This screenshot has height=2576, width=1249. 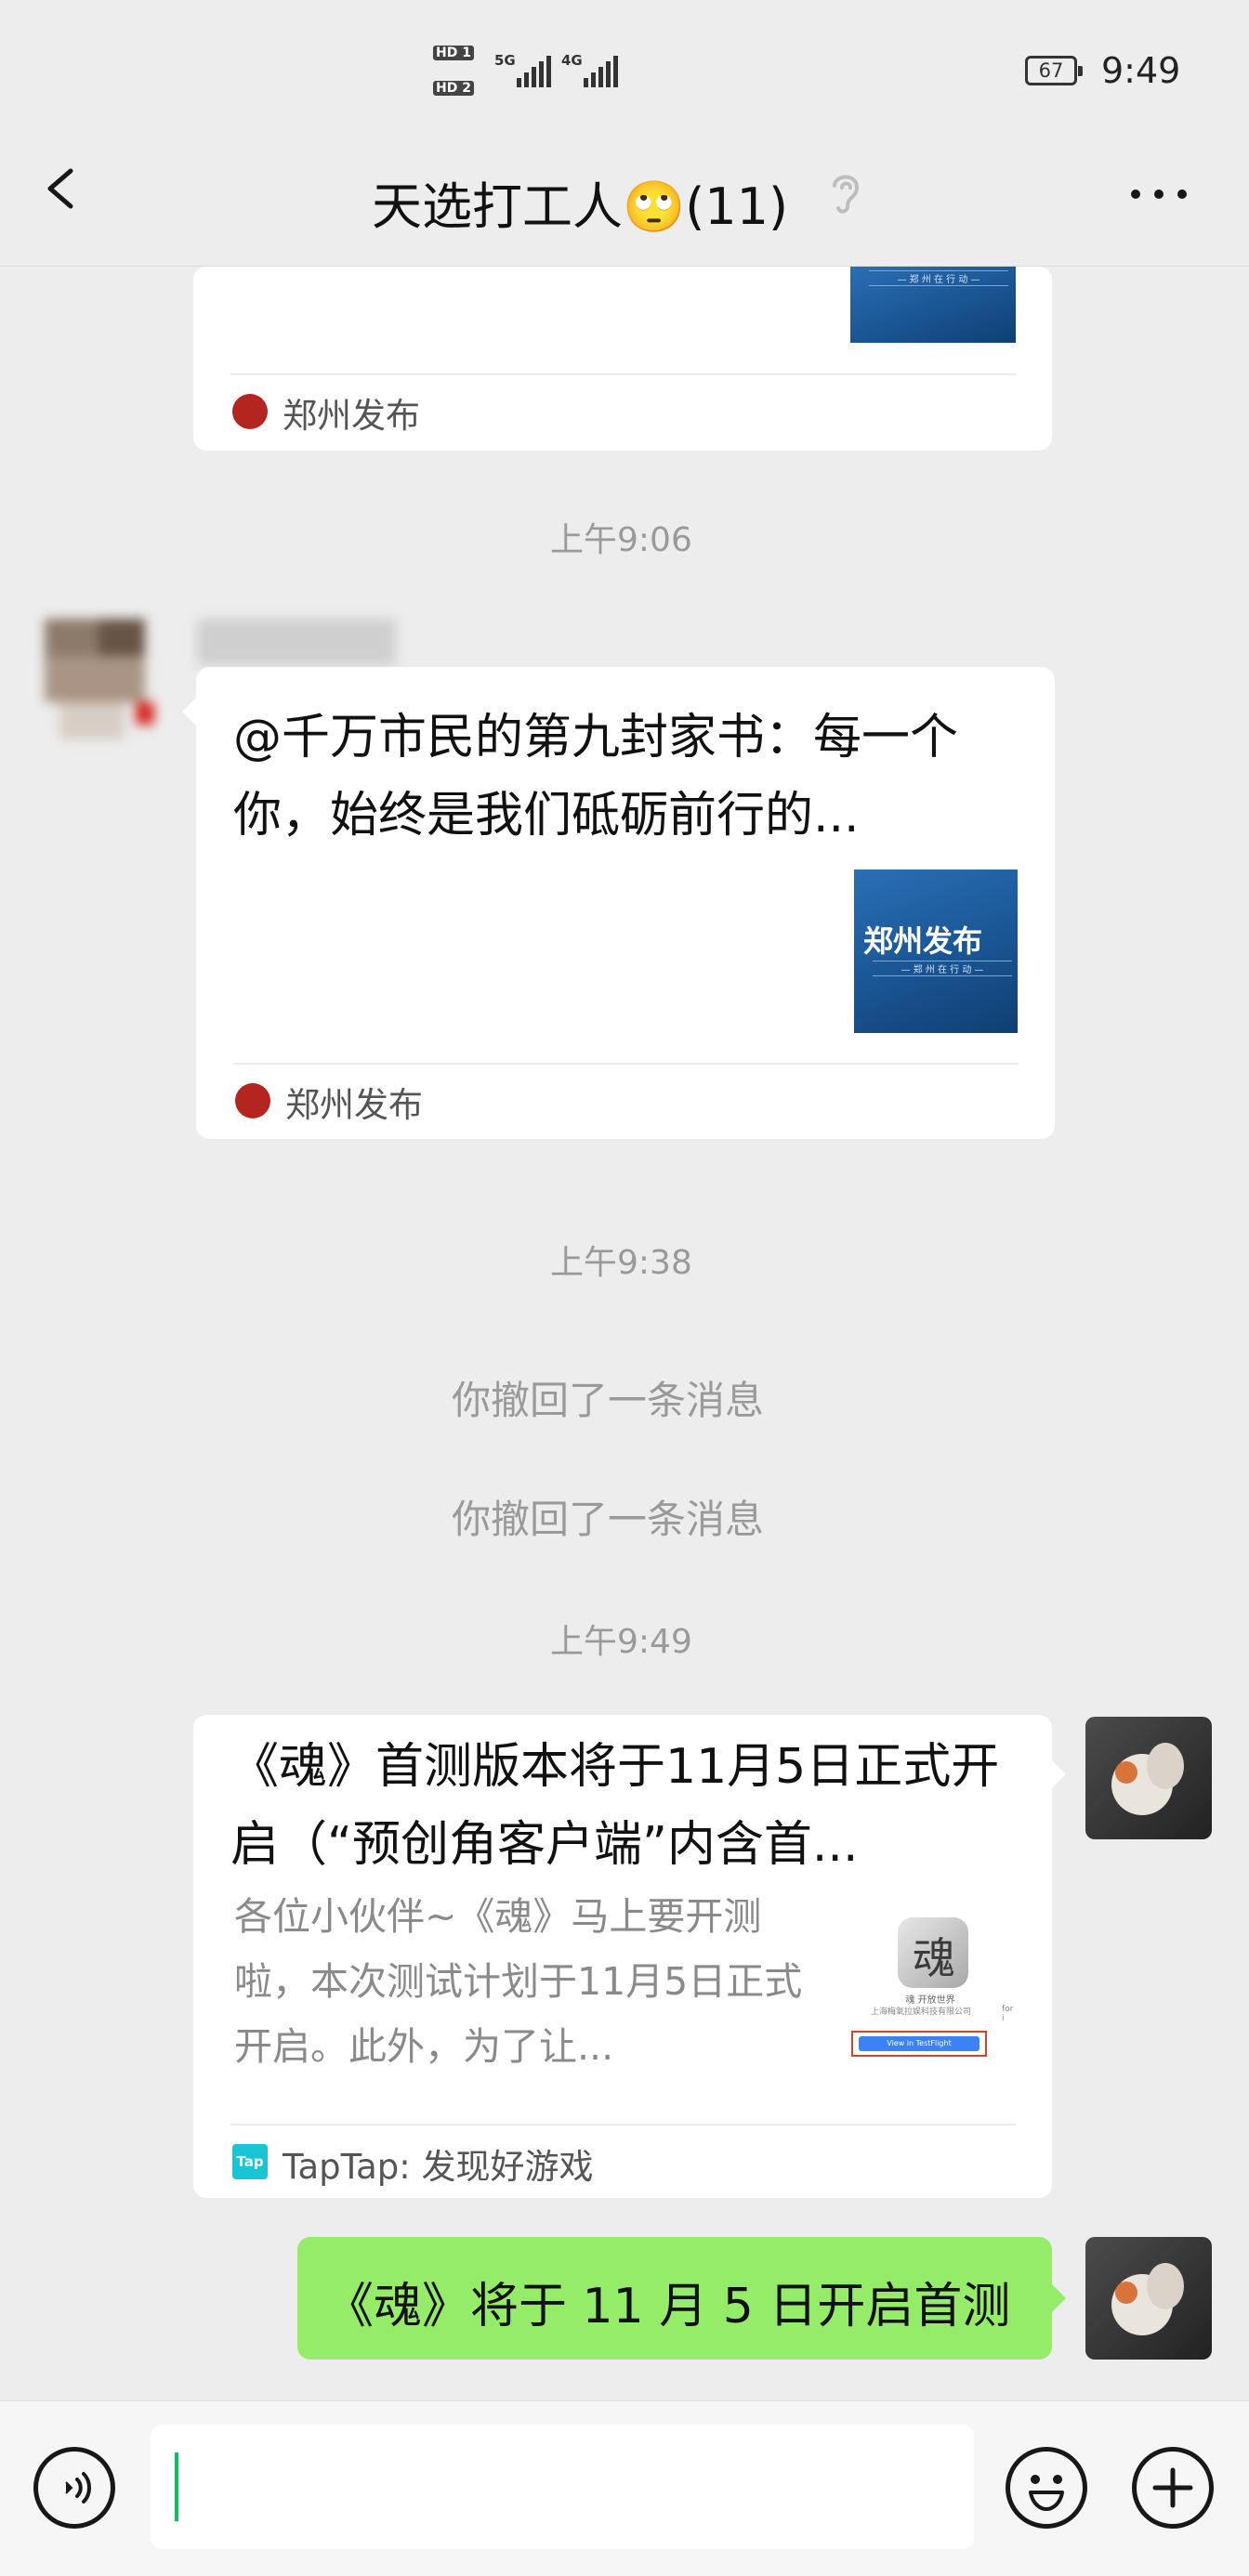 What do you see at coordinates (621, 1642) in the screenshot?
I see `timestamp: 上午9:49` at bounding box center [621, 1642].